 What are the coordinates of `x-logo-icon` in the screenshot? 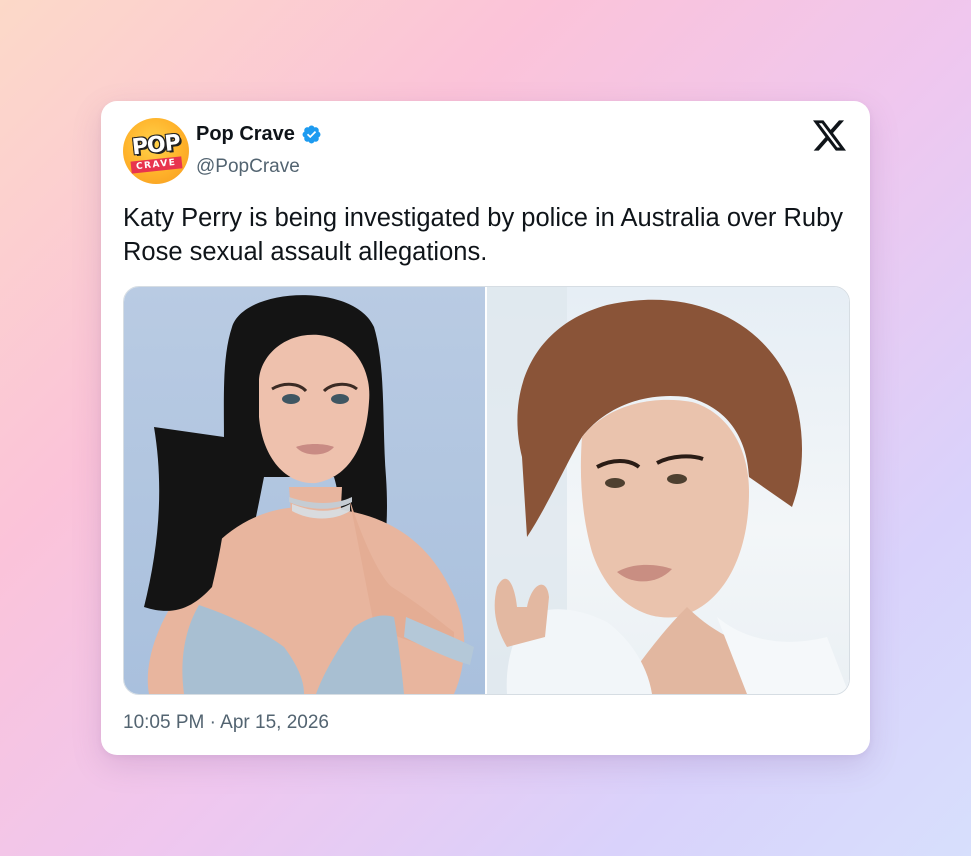 It's located at (829, 135).